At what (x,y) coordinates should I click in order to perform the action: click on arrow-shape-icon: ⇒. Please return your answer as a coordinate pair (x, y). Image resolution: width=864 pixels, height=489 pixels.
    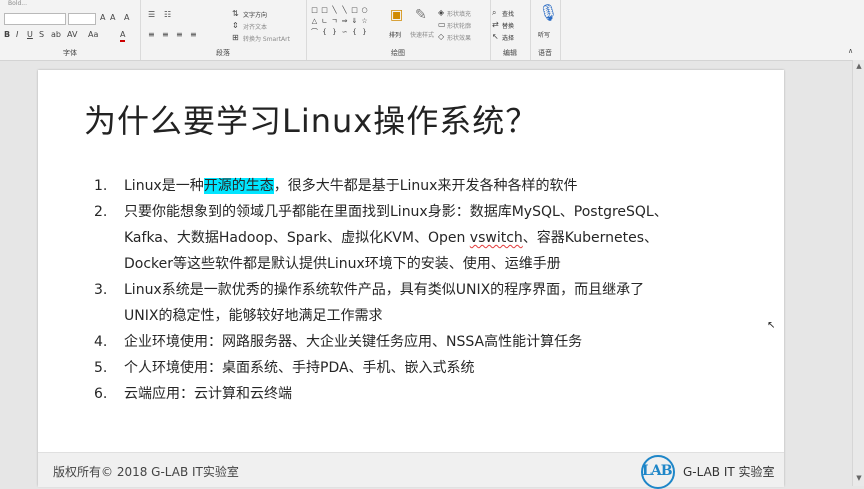
    Looking at the image, I should click on (344, 21).